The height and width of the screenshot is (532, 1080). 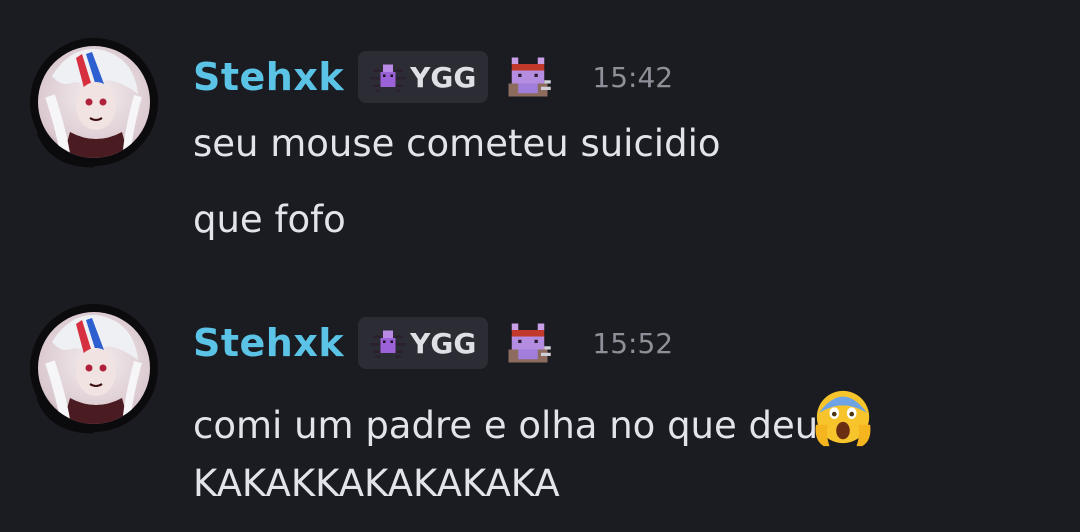 What do you see at coordinates (376, 483) in the screenshot?
I see `message-content: KAKAKKAKAKAKAKA` at bounding box center [376, 483].